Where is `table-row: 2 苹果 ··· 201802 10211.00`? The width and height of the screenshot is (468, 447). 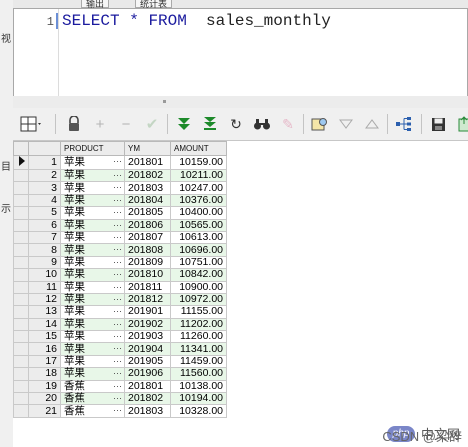
table-row: 2 苹果 ··· 201802 10211.00 is located at coordinates (120, 175).